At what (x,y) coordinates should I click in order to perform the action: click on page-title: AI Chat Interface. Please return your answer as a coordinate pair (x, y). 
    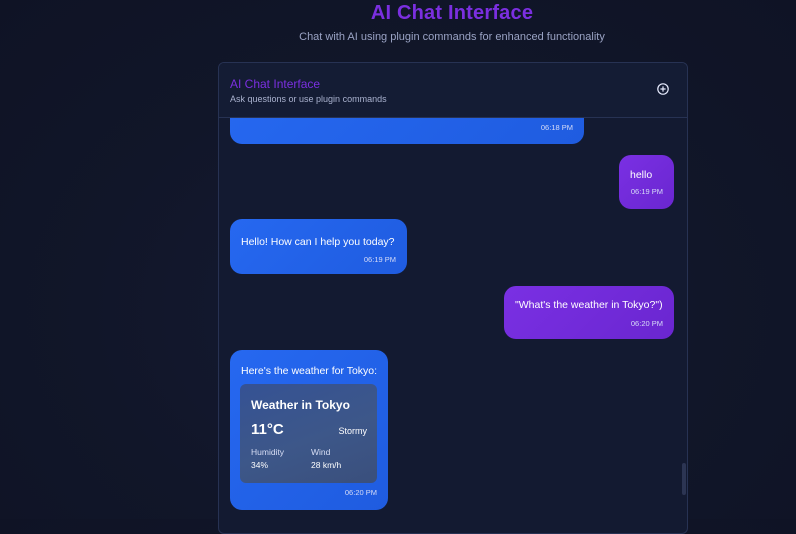
    Looking at the image, I should click on (452, 13).